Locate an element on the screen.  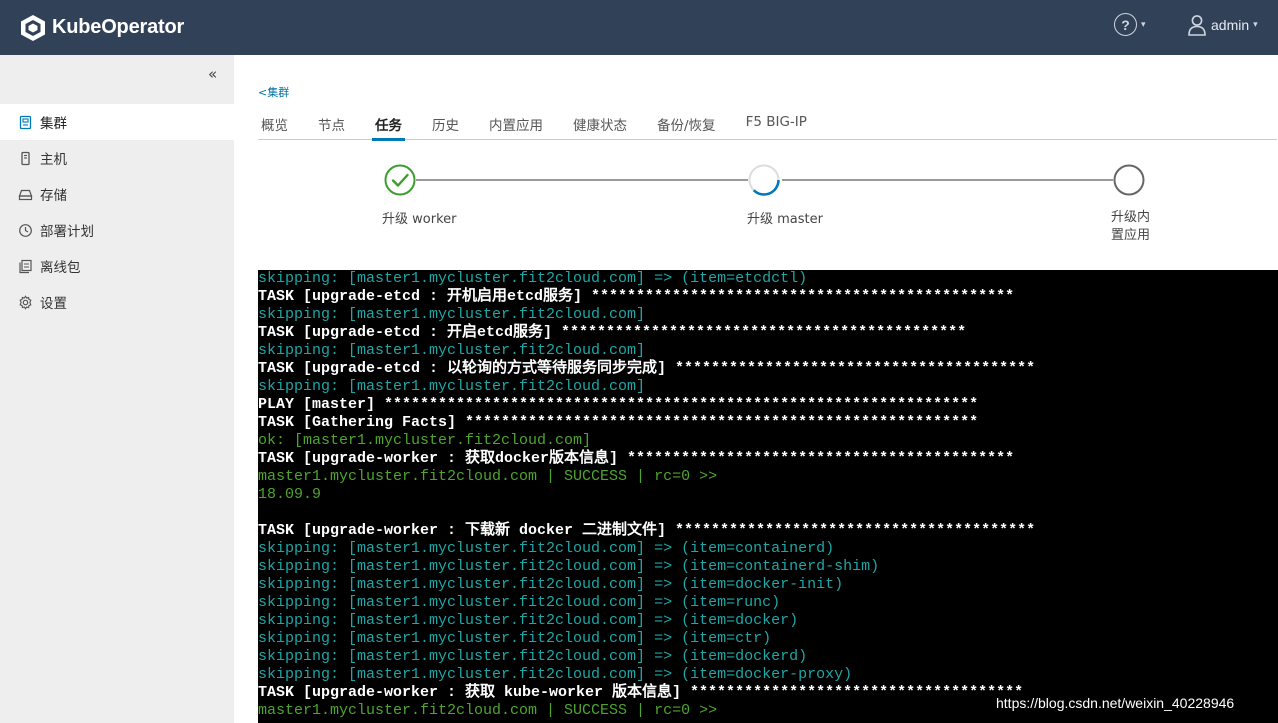
tab-f5-big-ip: F5 BIG-IP is located at coordinates (776, 123).